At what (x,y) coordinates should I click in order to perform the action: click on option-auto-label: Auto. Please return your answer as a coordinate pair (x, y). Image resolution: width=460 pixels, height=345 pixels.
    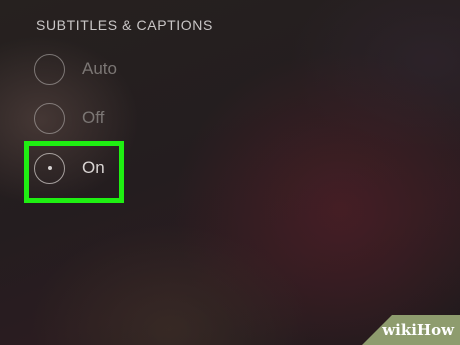
    Looking at the image, I should click on (99, 68).